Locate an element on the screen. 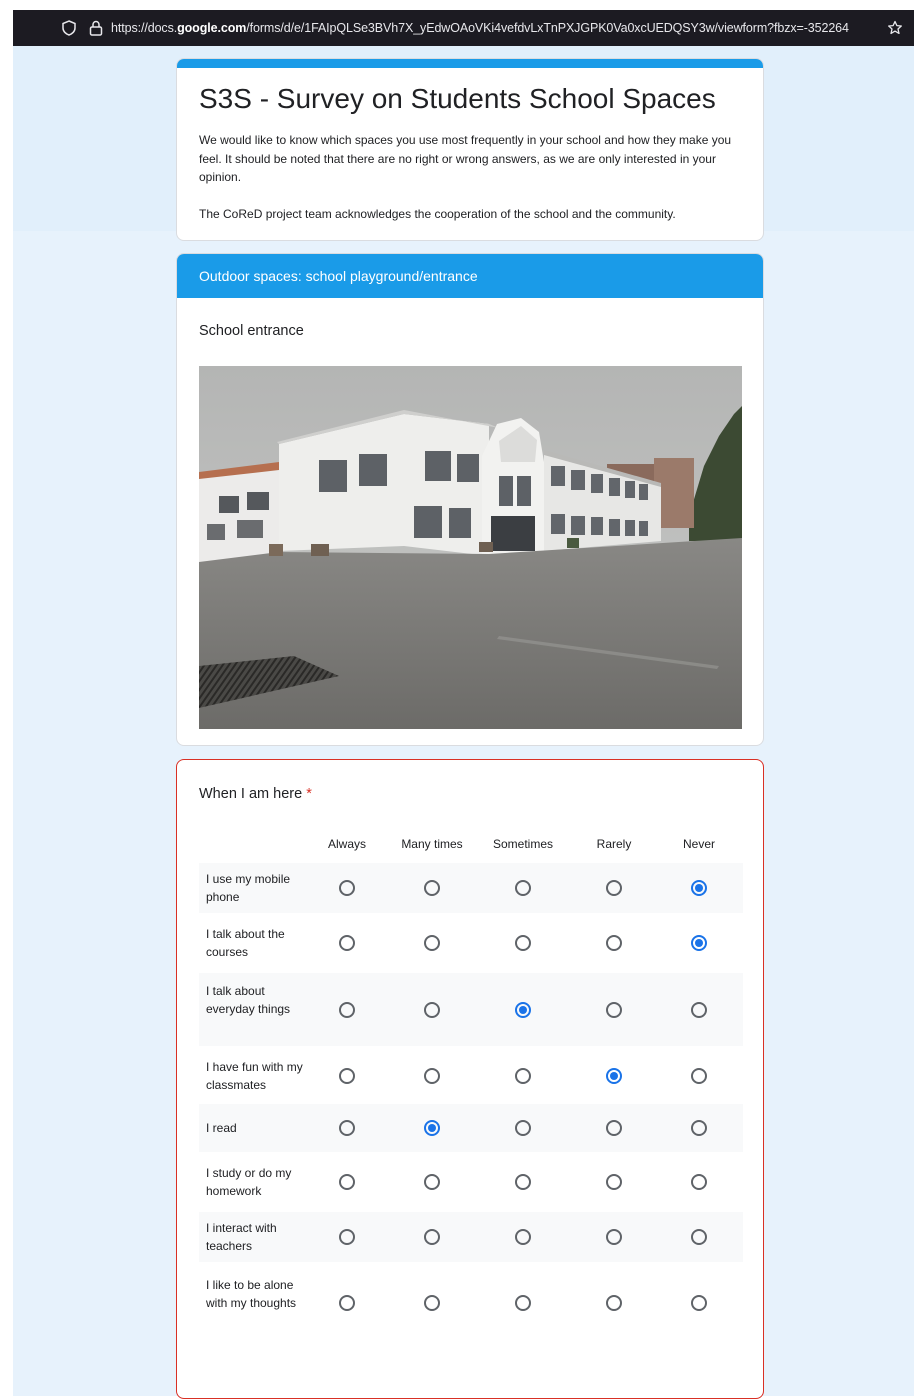  column-header: Many times is located at coordinates (432, 844).